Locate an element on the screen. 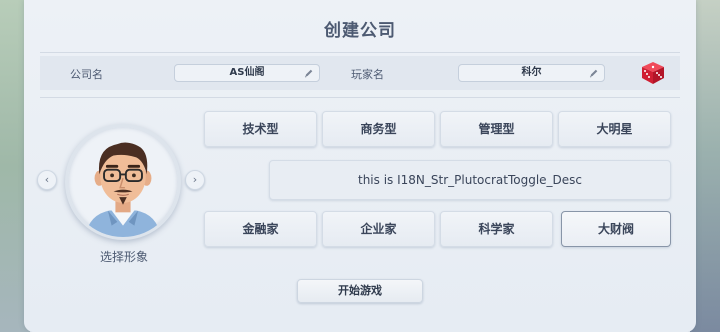 The image size is (720, 332). company-name-field: AS仙阁 is located at coordinates (247, 73).